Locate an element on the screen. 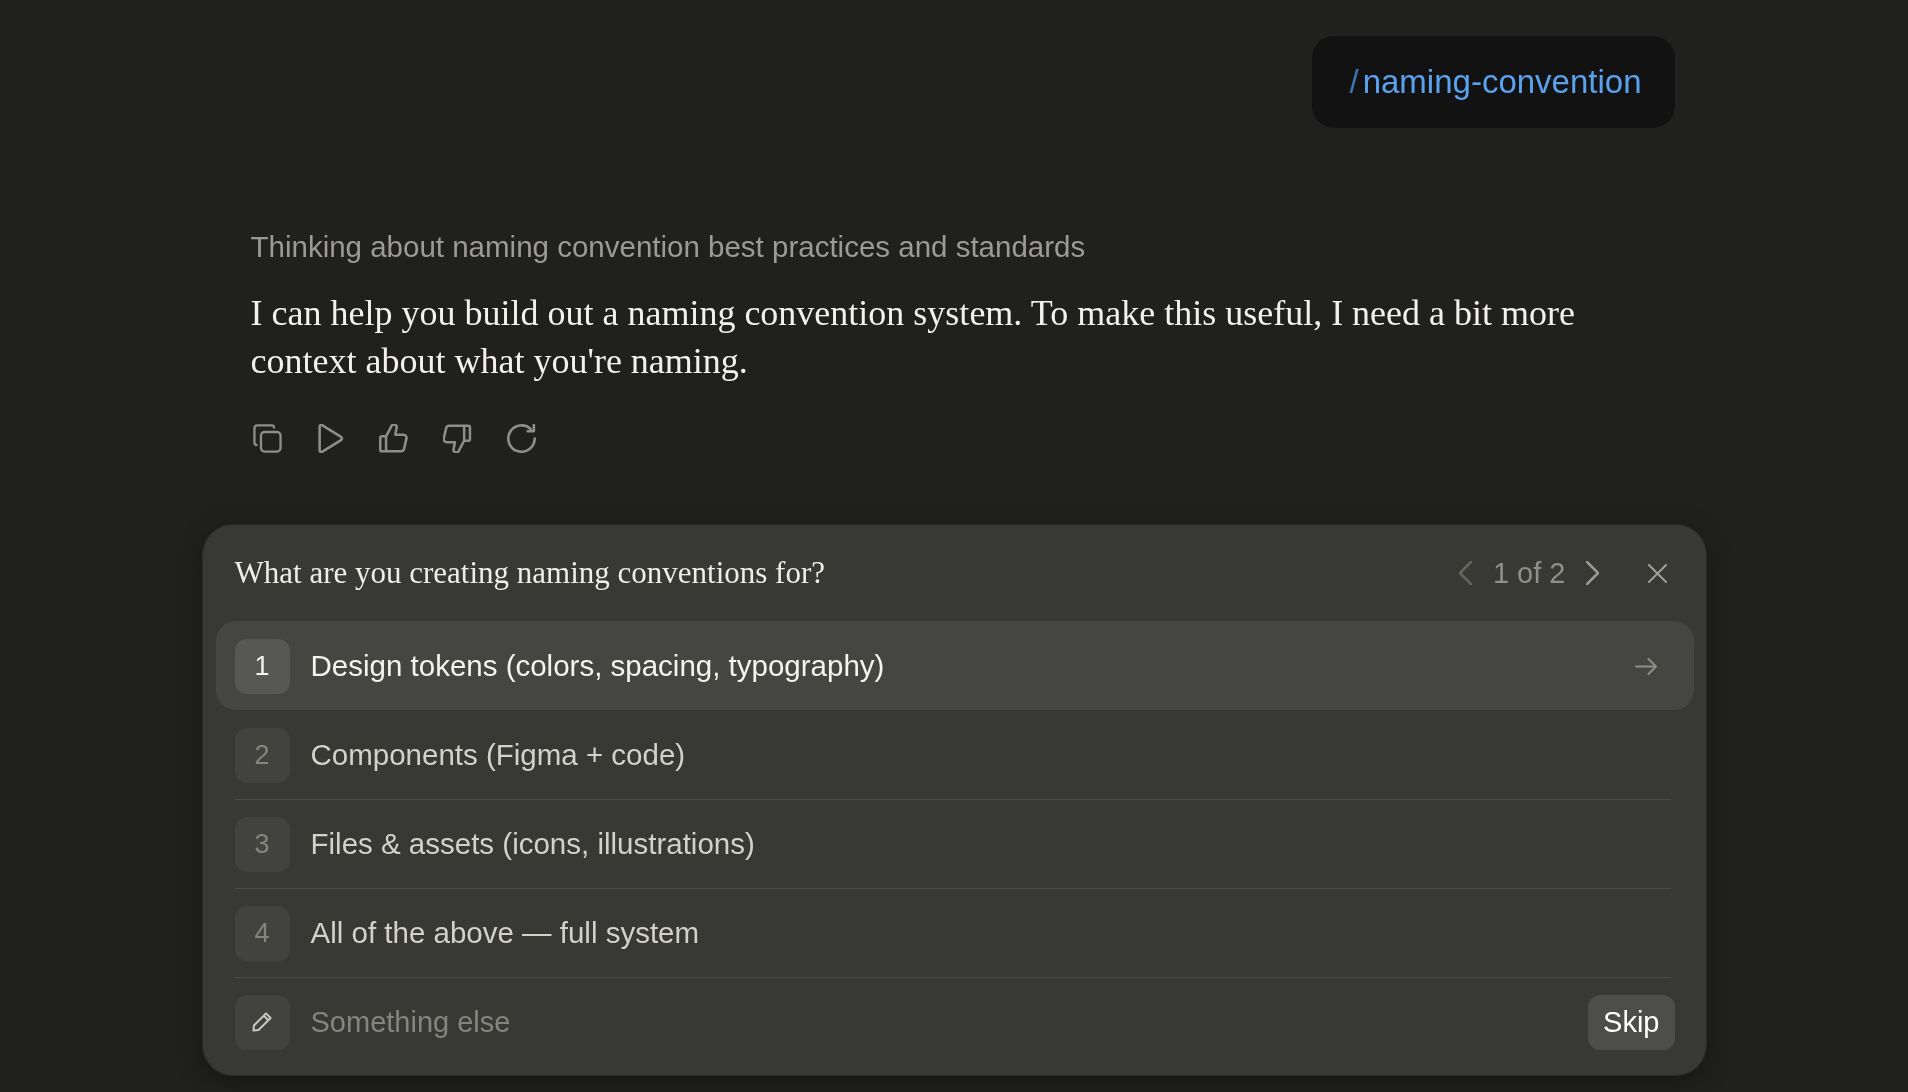 The image size is (1908, 1092). skip-button: Skip is located at coordinates (1631, 1022).